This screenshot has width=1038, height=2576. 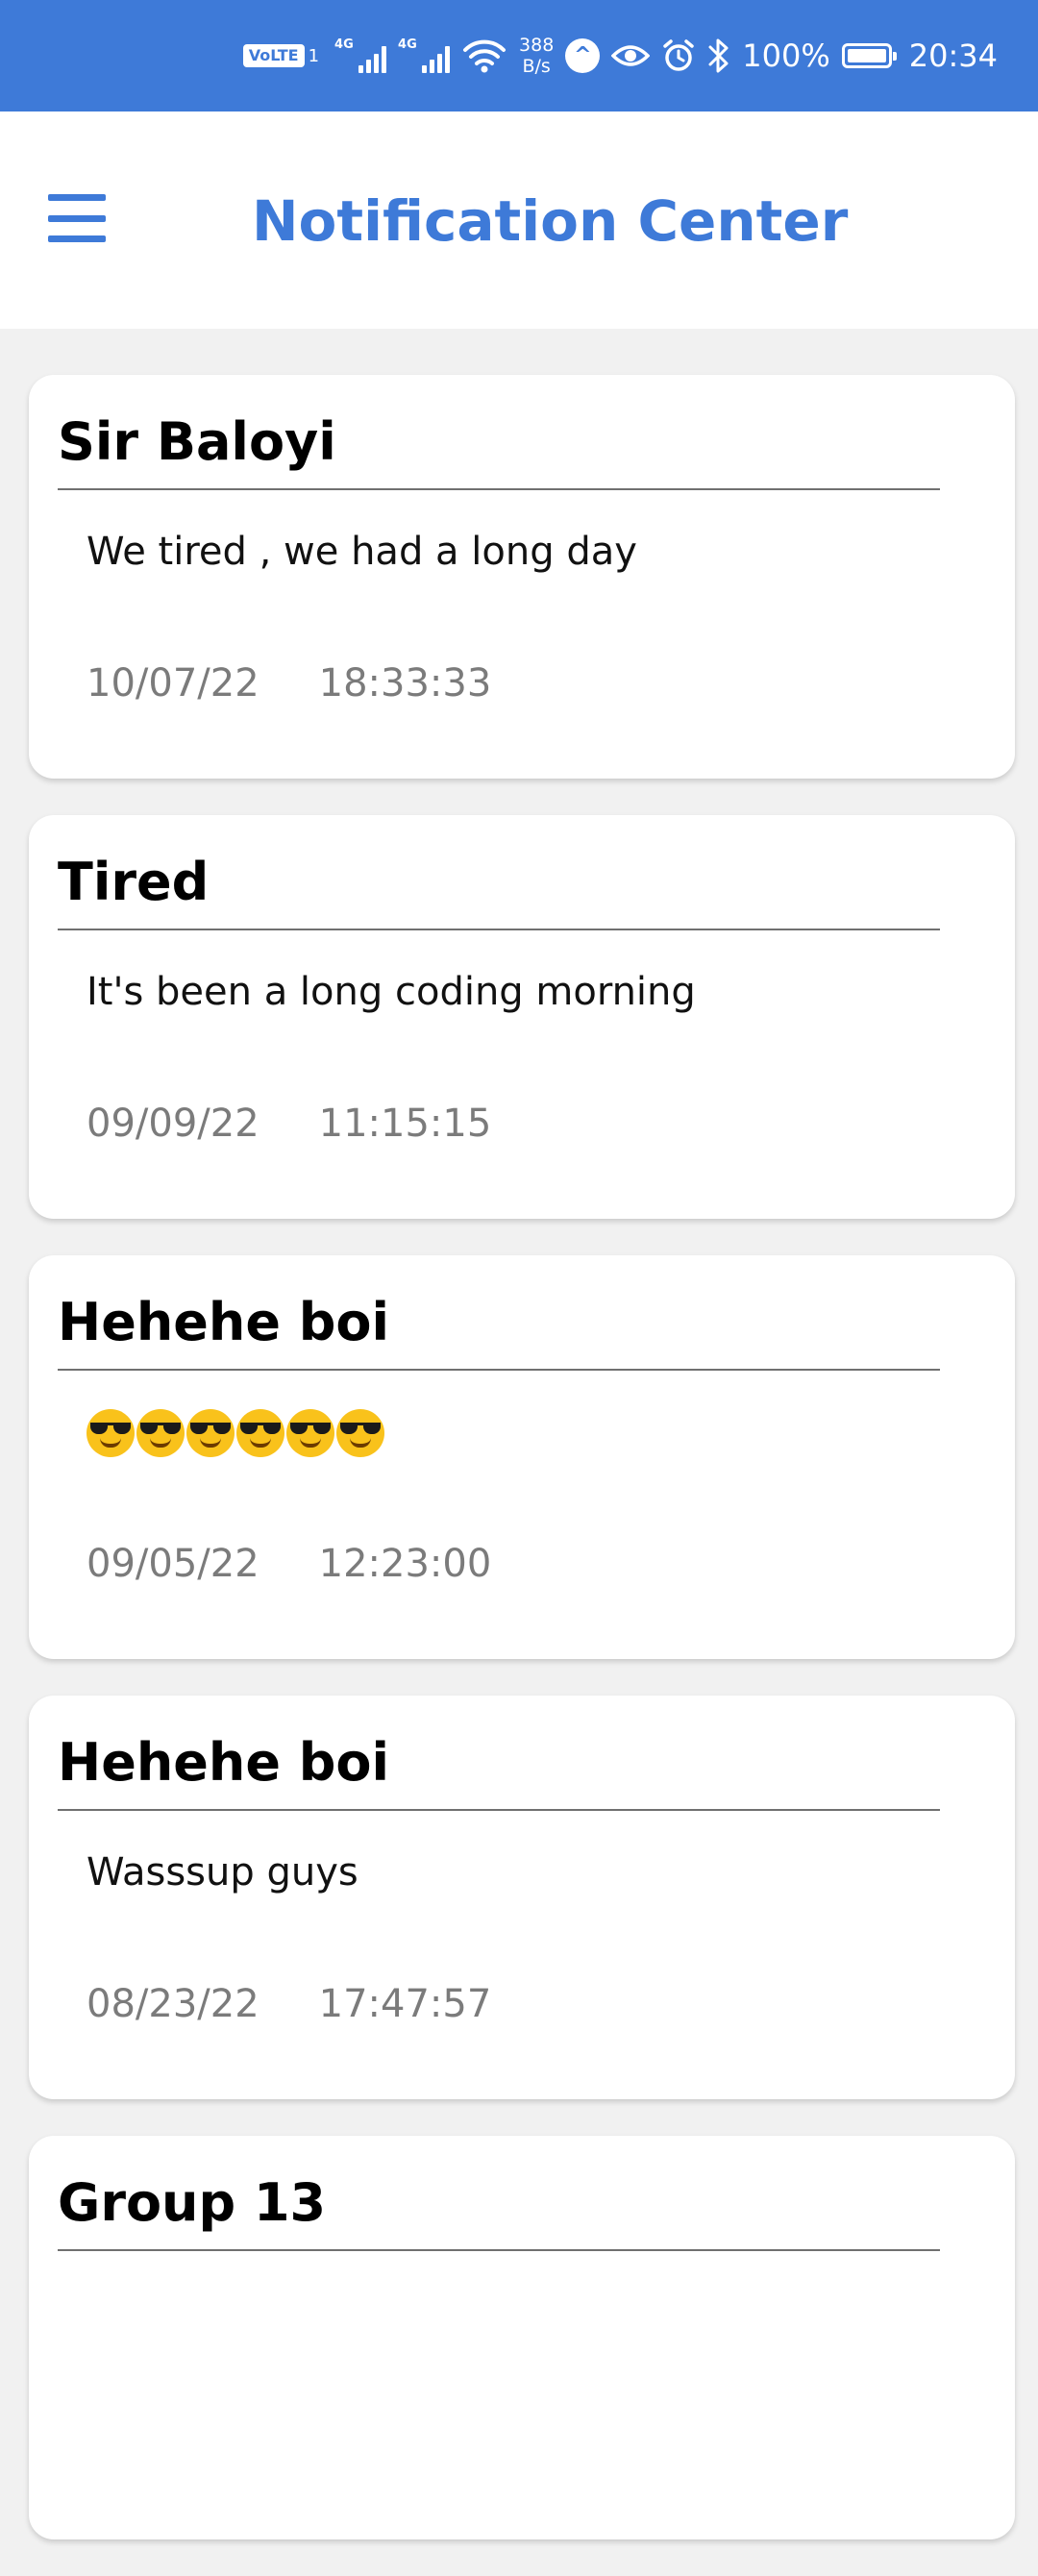 I want to click on notification-card: Hehehe boi 09/05/22 12:23:00, so click(x=522, y=1457).